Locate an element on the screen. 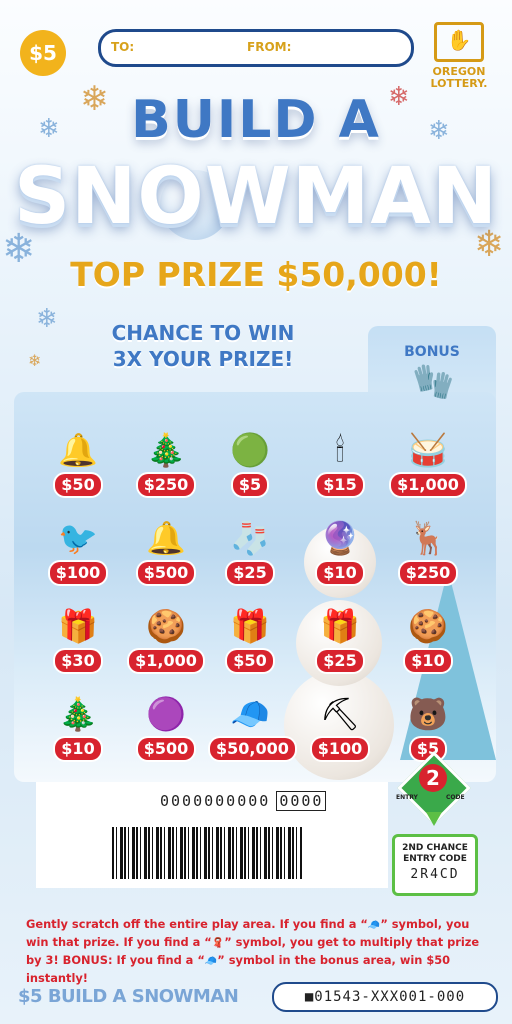 This screenshot has width=512, height=1024. play-symbol: 🦌 $250 is located at coordinates (428, 551).